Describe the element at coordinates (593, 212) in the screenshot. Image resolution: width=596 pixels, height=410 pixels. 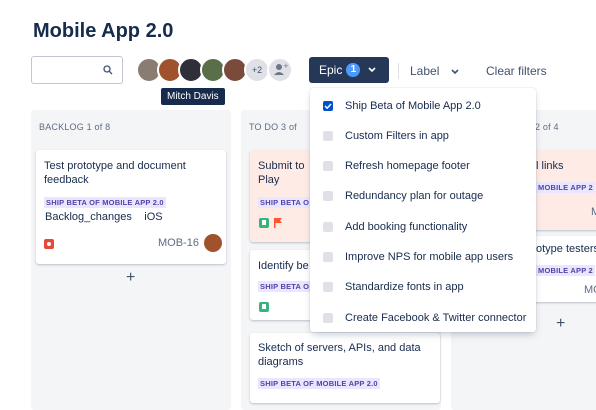
I see `issue-key: M` at that location.